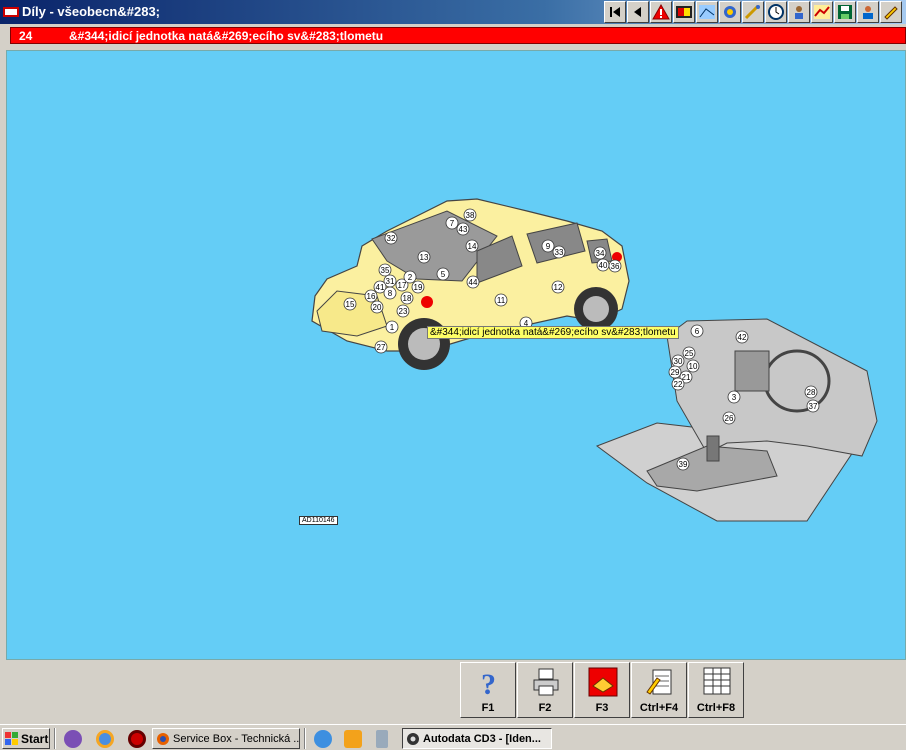  I want to click on start-label: Start, so click(35, 738).